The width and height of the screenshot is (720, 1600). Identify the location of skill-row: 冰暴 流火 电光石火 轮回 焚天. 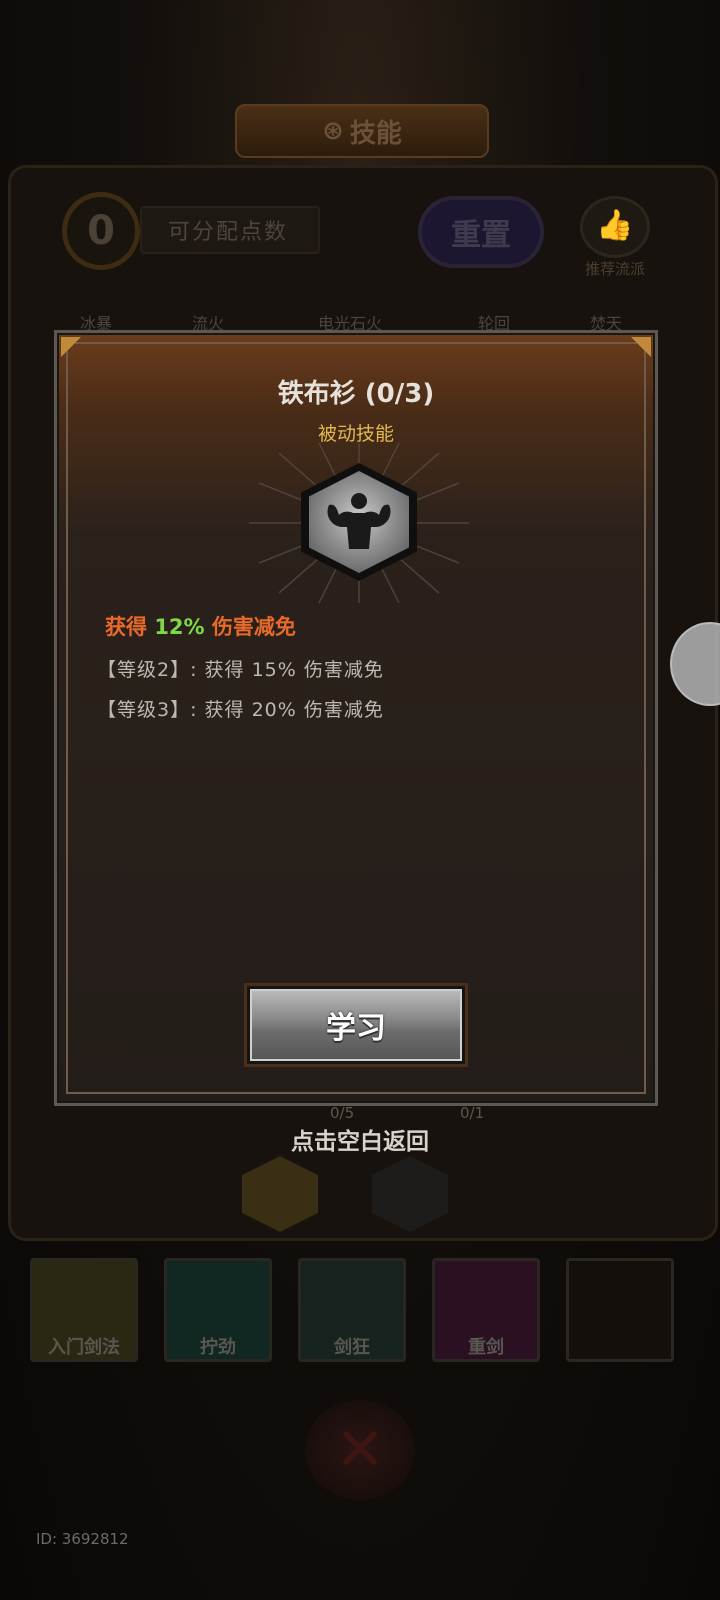
(360, 321).